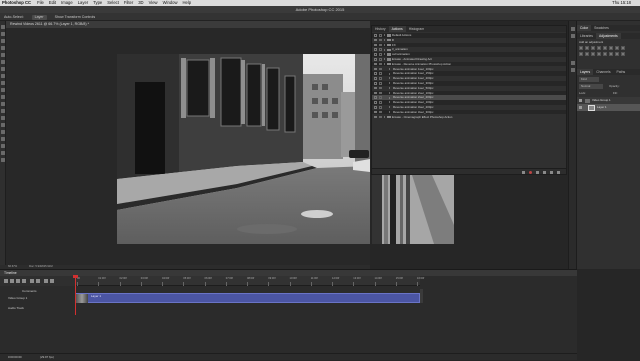 This screenshot has width=640, height=361. Describe the element at coordinates (18, 281) in the screenshot. I see `play-icon` at that location.